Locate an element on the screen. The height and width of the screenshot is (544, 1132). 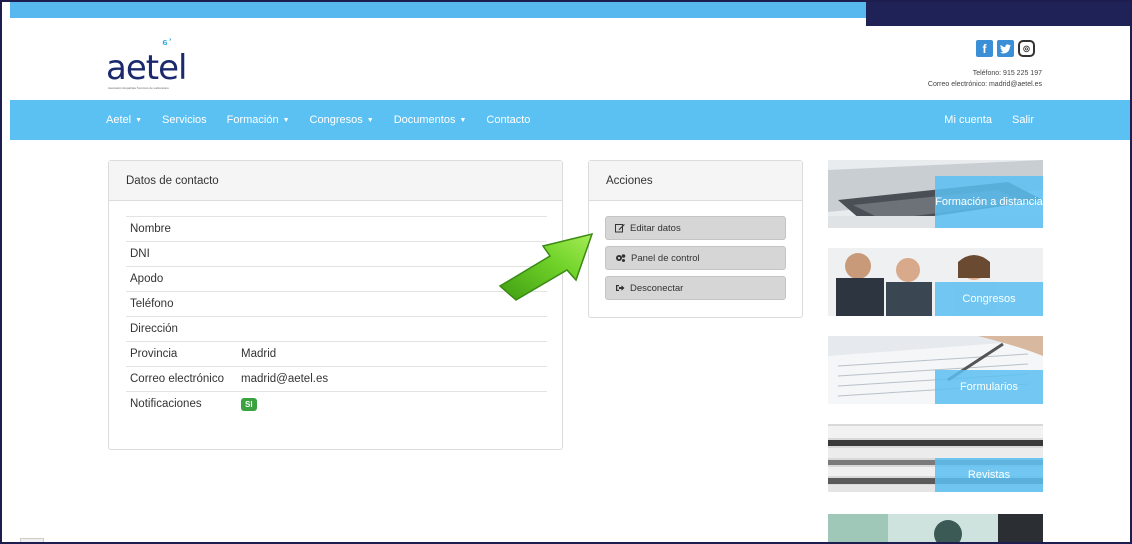
row-label: Correo electrónico is located at coordinates (177, 379).